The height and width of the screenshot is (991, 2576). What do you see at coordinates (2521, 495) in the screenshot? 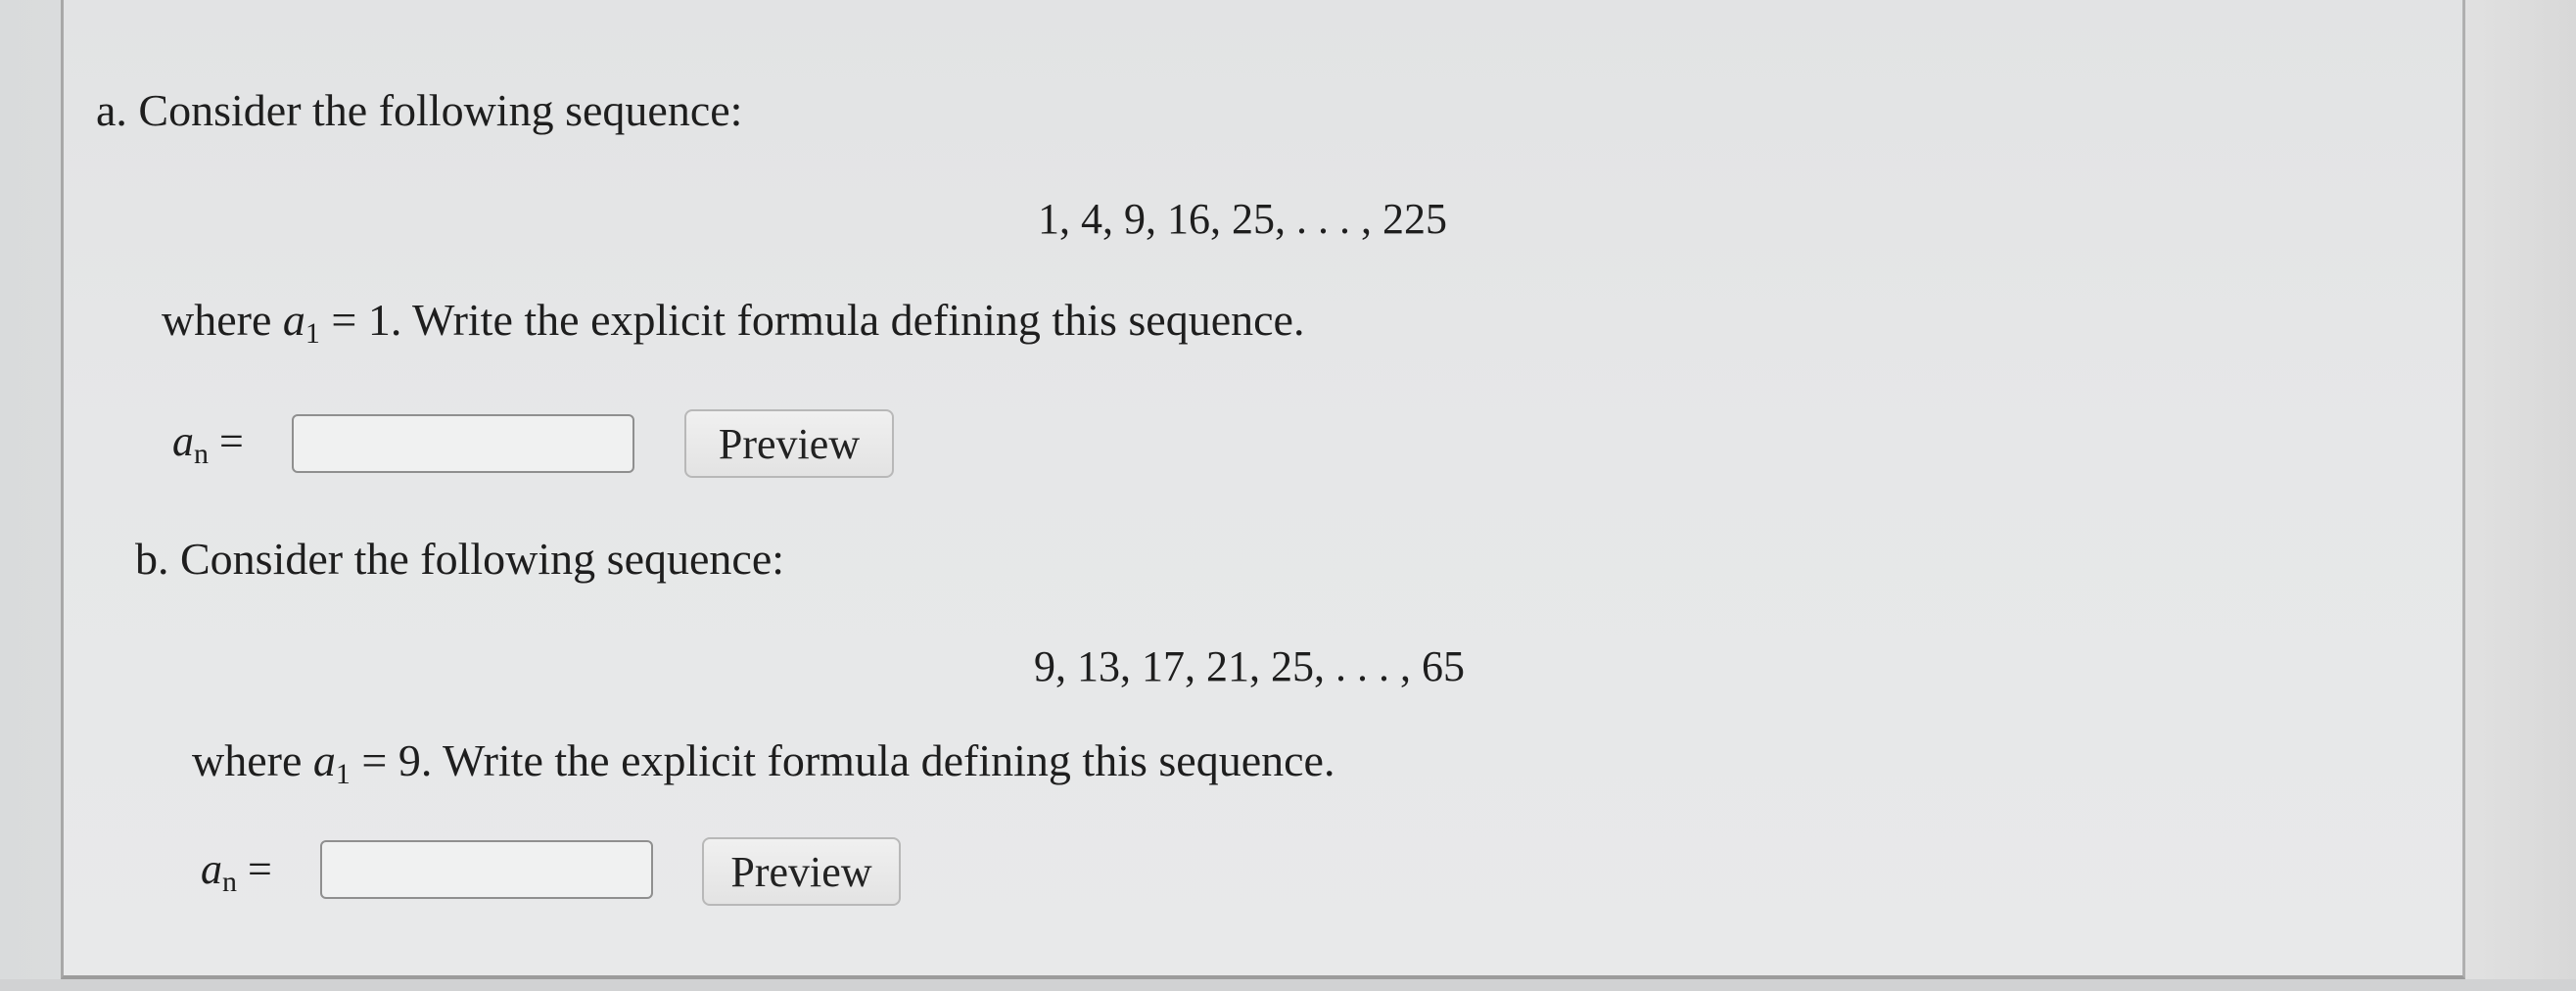
I see `background-right` at bounding box center [2521, 495].